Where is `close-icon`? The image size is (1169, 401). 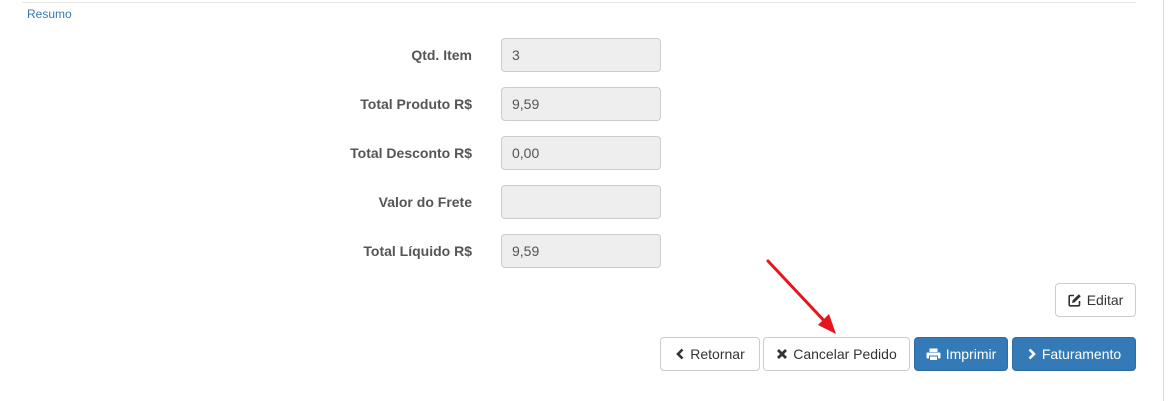 close-icon is located at coordinates (782, 354).